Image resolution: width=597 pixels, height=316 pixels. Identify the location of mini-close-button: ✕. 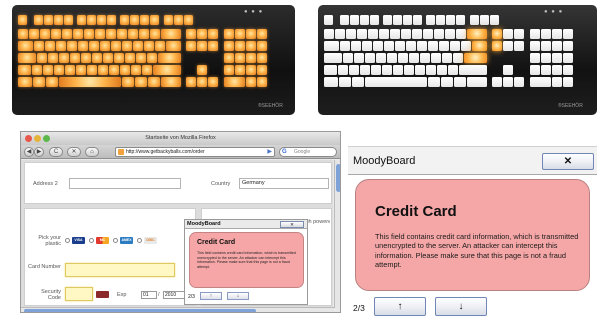
(292, 224).